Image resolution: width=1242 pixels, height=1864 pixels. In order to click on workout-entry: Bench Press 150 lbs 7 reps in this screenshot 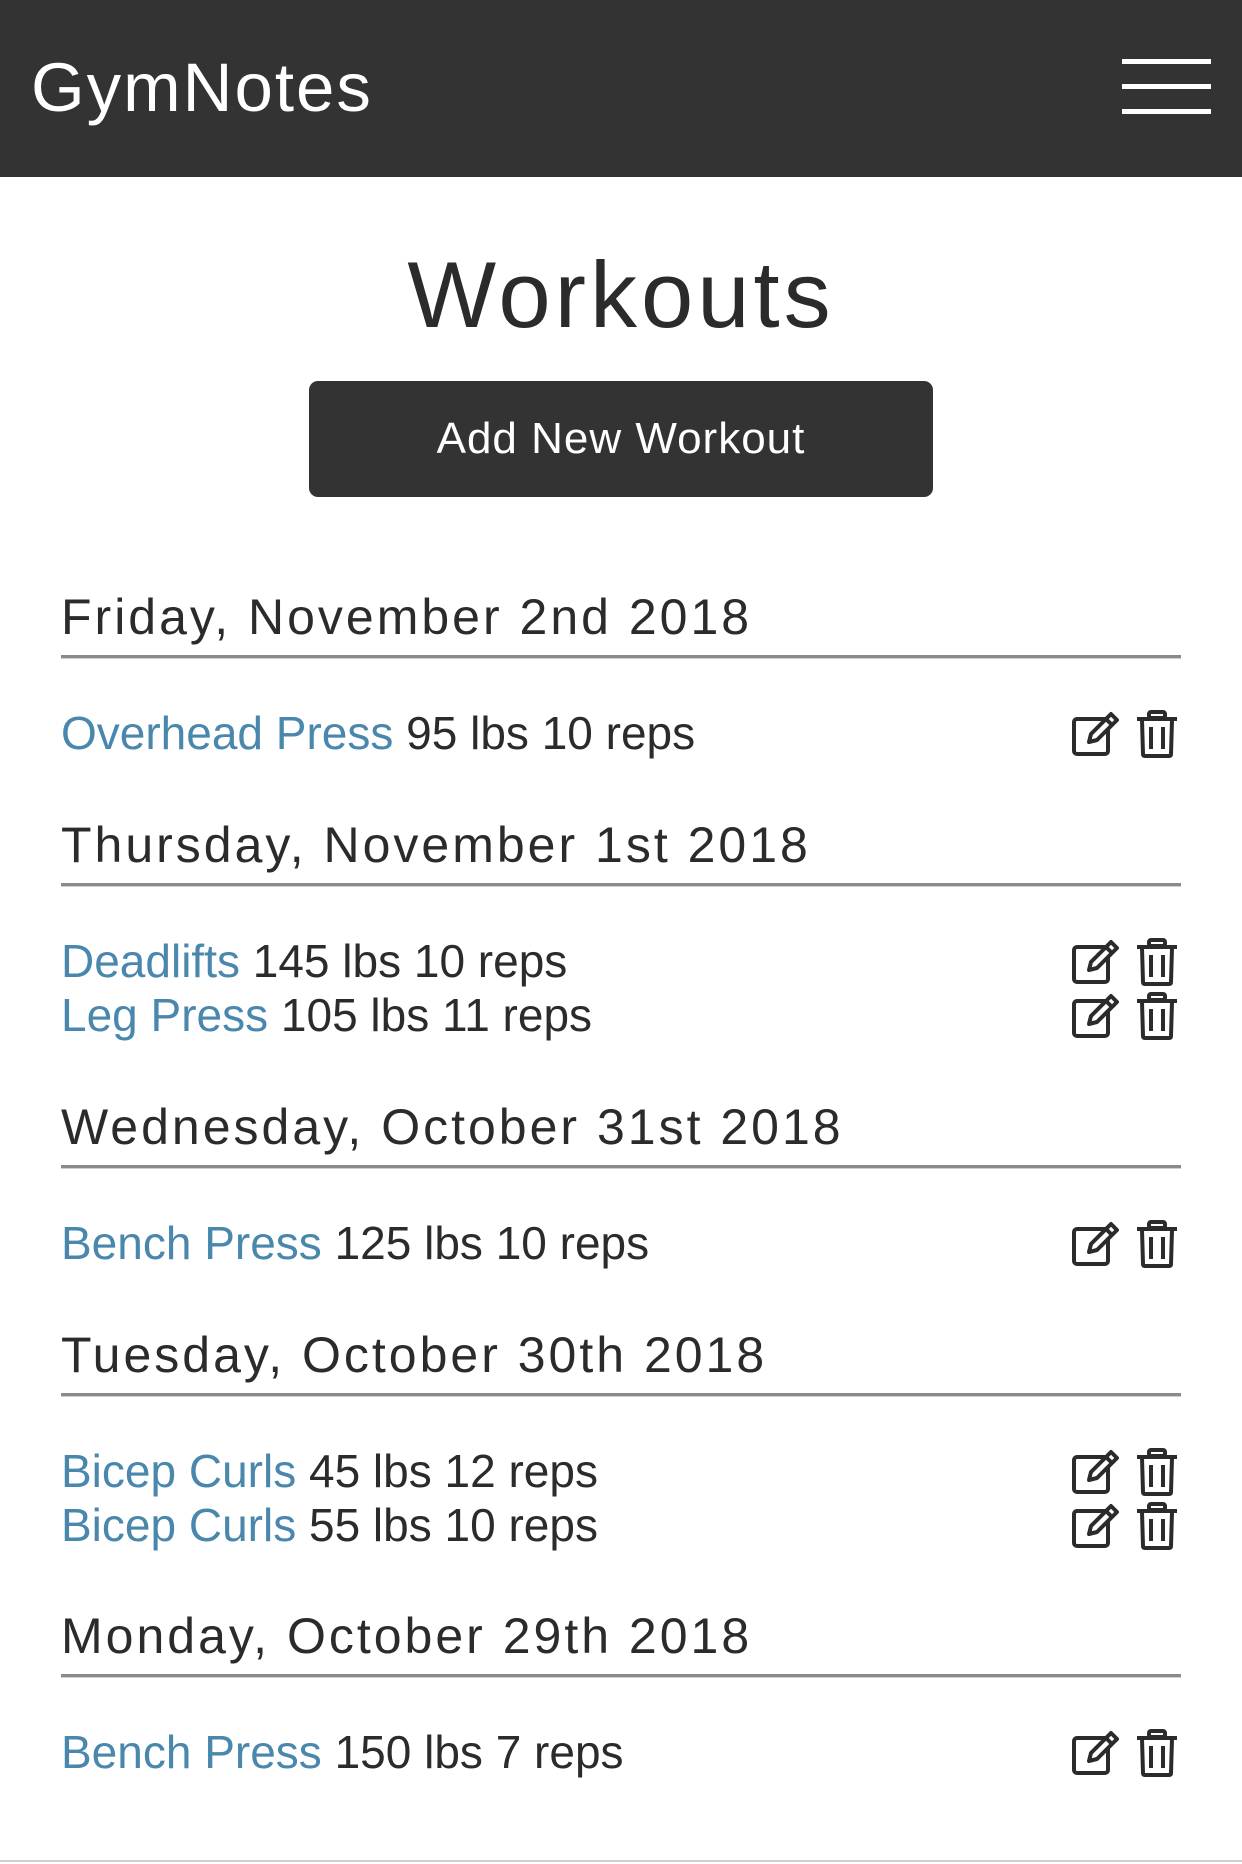, I will do `click(621, 1752)`.